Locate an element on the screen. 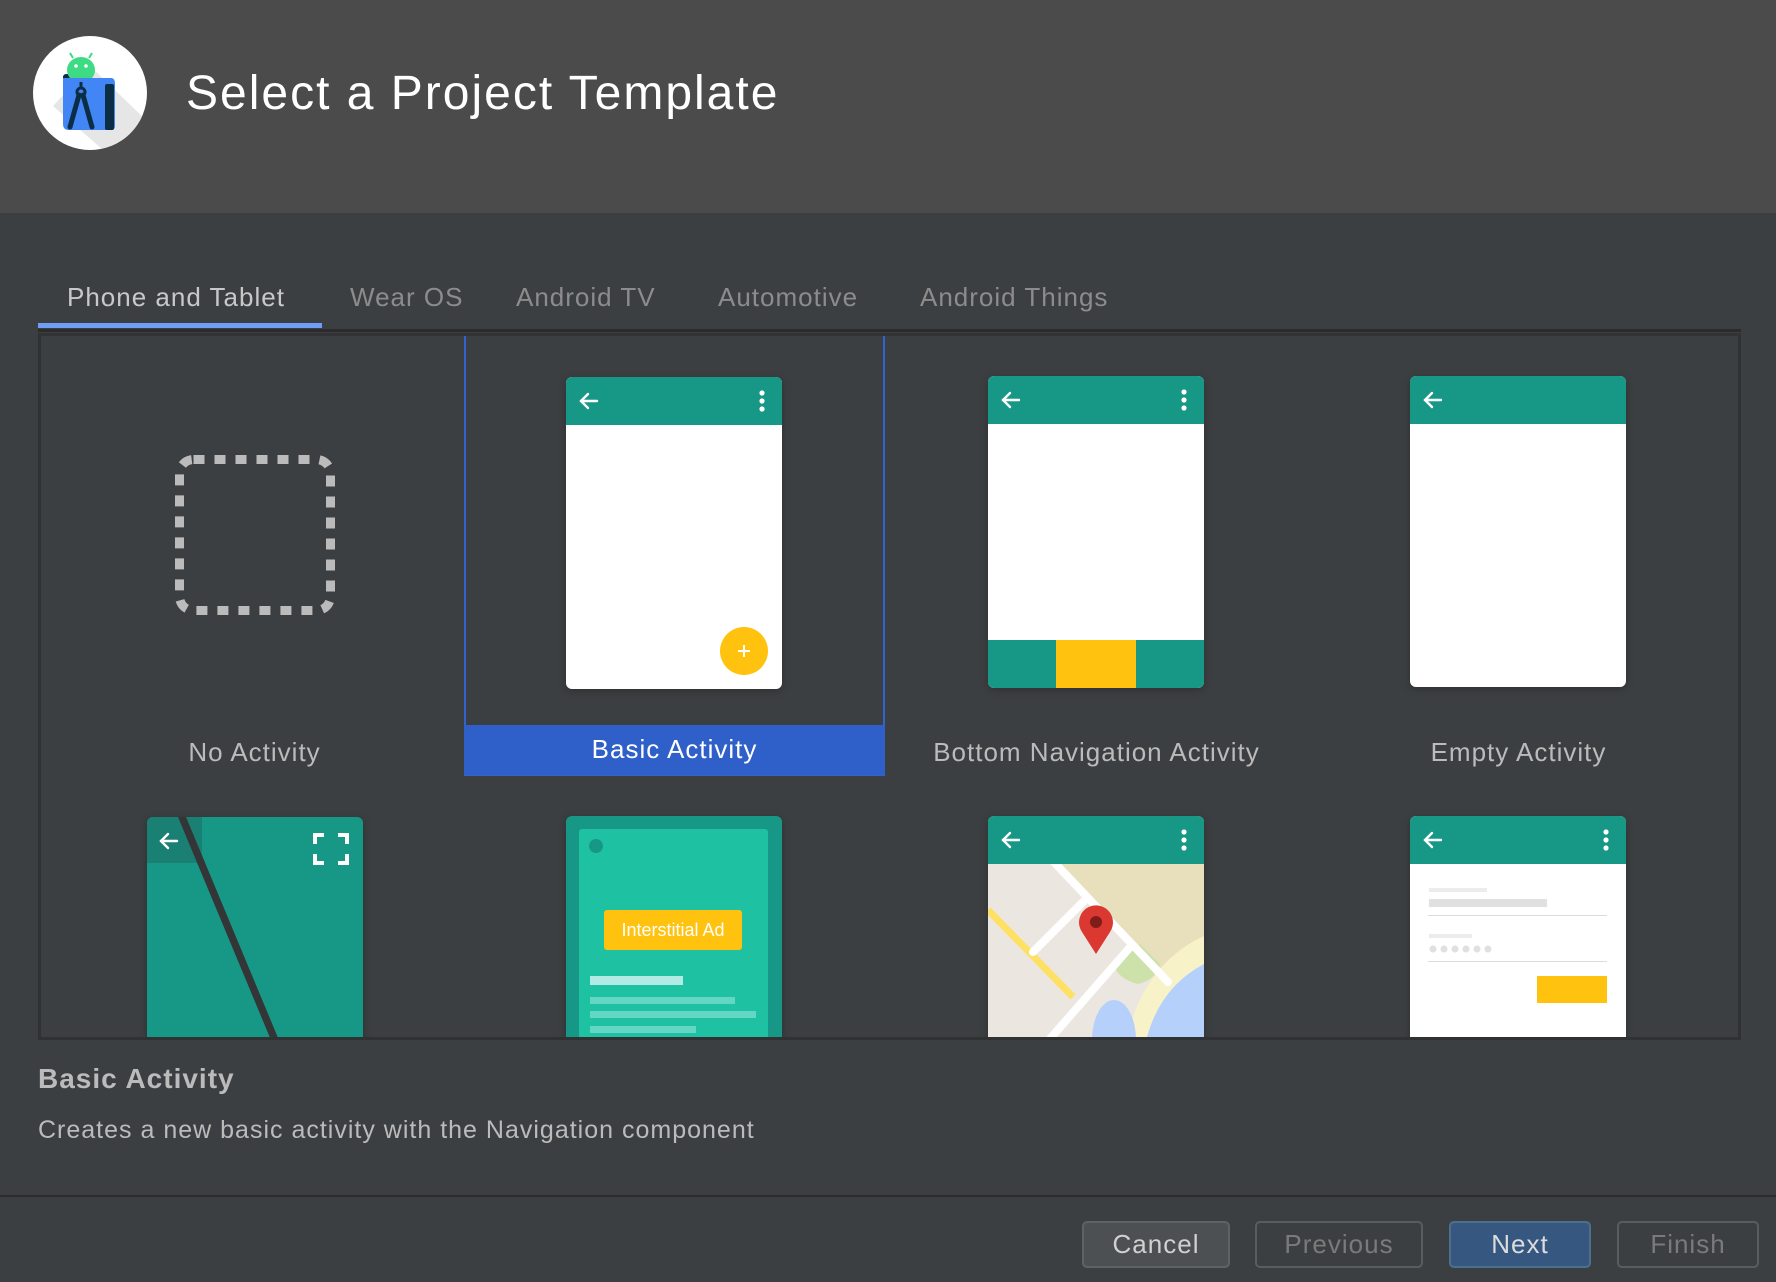  template-card-fullscreen is located at coordinates (254, 906).